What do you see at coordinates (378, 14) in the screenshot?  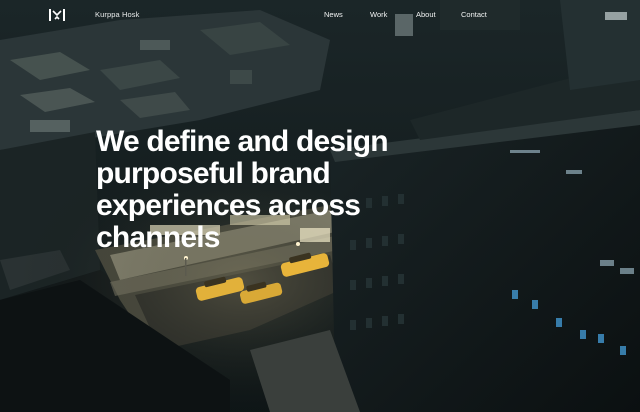 I see `nav-link-work: Work` at bounding box center [378, 14].